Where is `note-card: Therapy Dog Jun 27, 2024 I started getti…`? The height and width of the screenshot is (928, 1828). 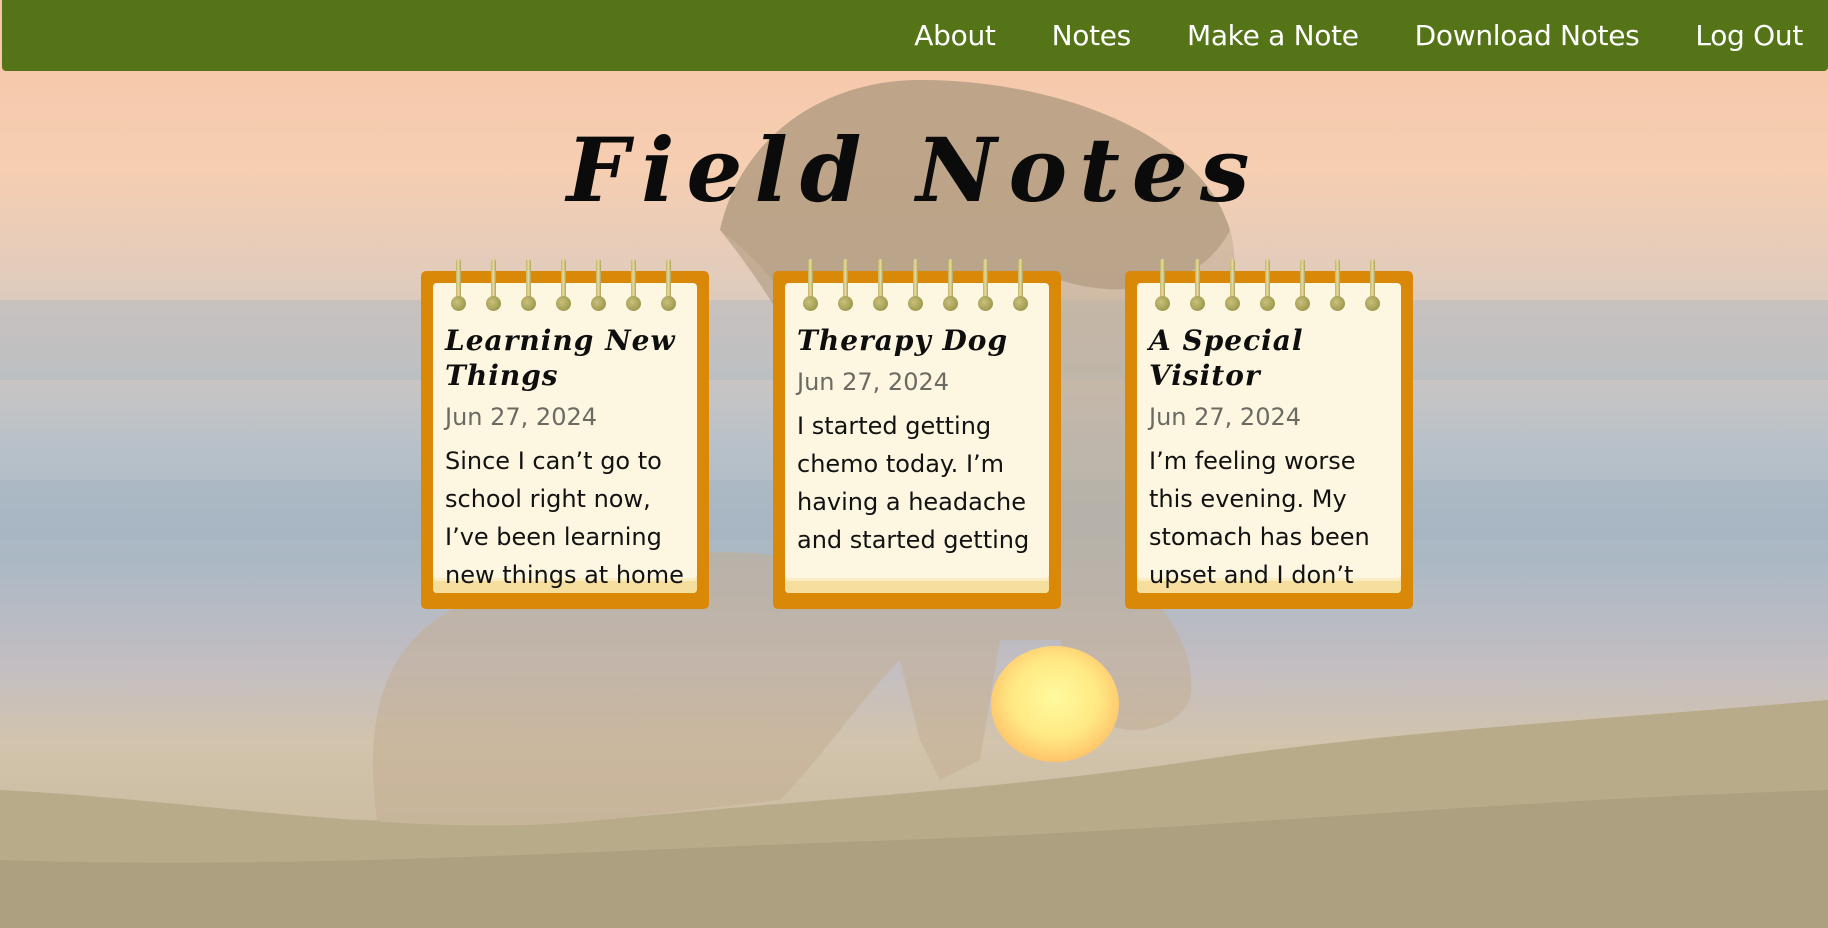 note-card: Therapy Dog Jun 27, 2024 I started getti… is located at coordinates (917, 434).